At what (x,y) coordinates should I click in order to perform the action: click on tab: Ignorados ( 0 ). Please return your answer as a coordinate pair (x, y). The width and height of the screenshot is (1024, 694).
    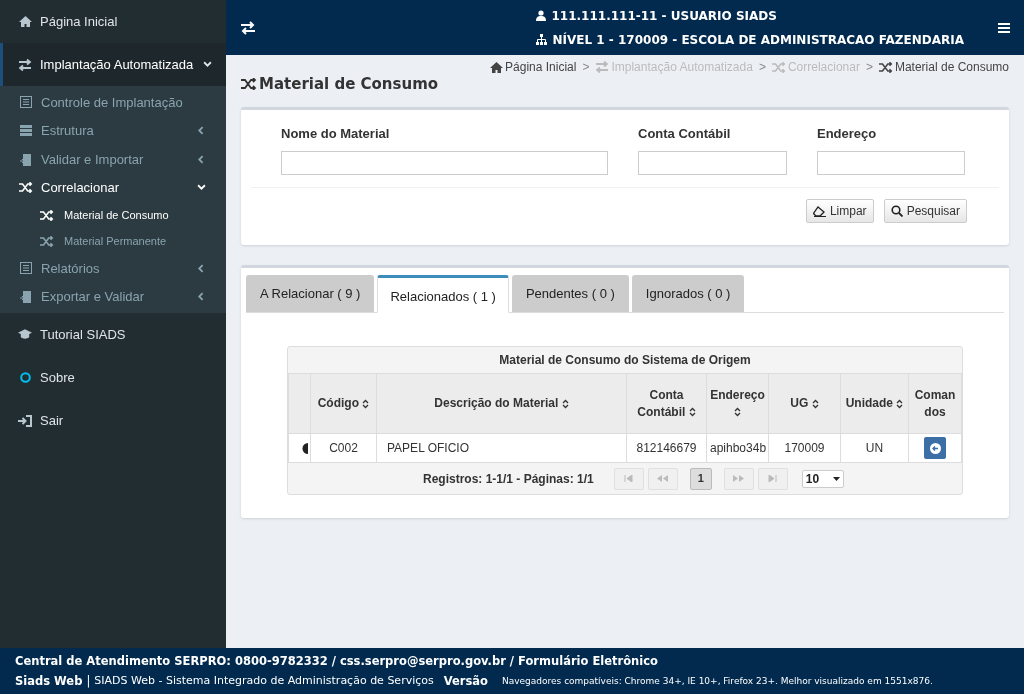
    Looking at the image, I should click on (688, 293).